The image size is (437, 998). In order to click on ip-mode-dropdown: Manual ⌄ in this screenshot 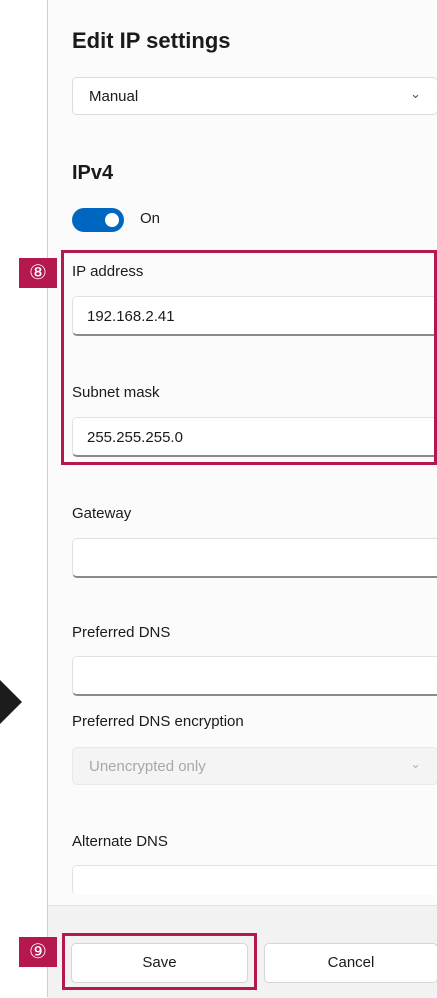, I will do `click(254, 96)`.